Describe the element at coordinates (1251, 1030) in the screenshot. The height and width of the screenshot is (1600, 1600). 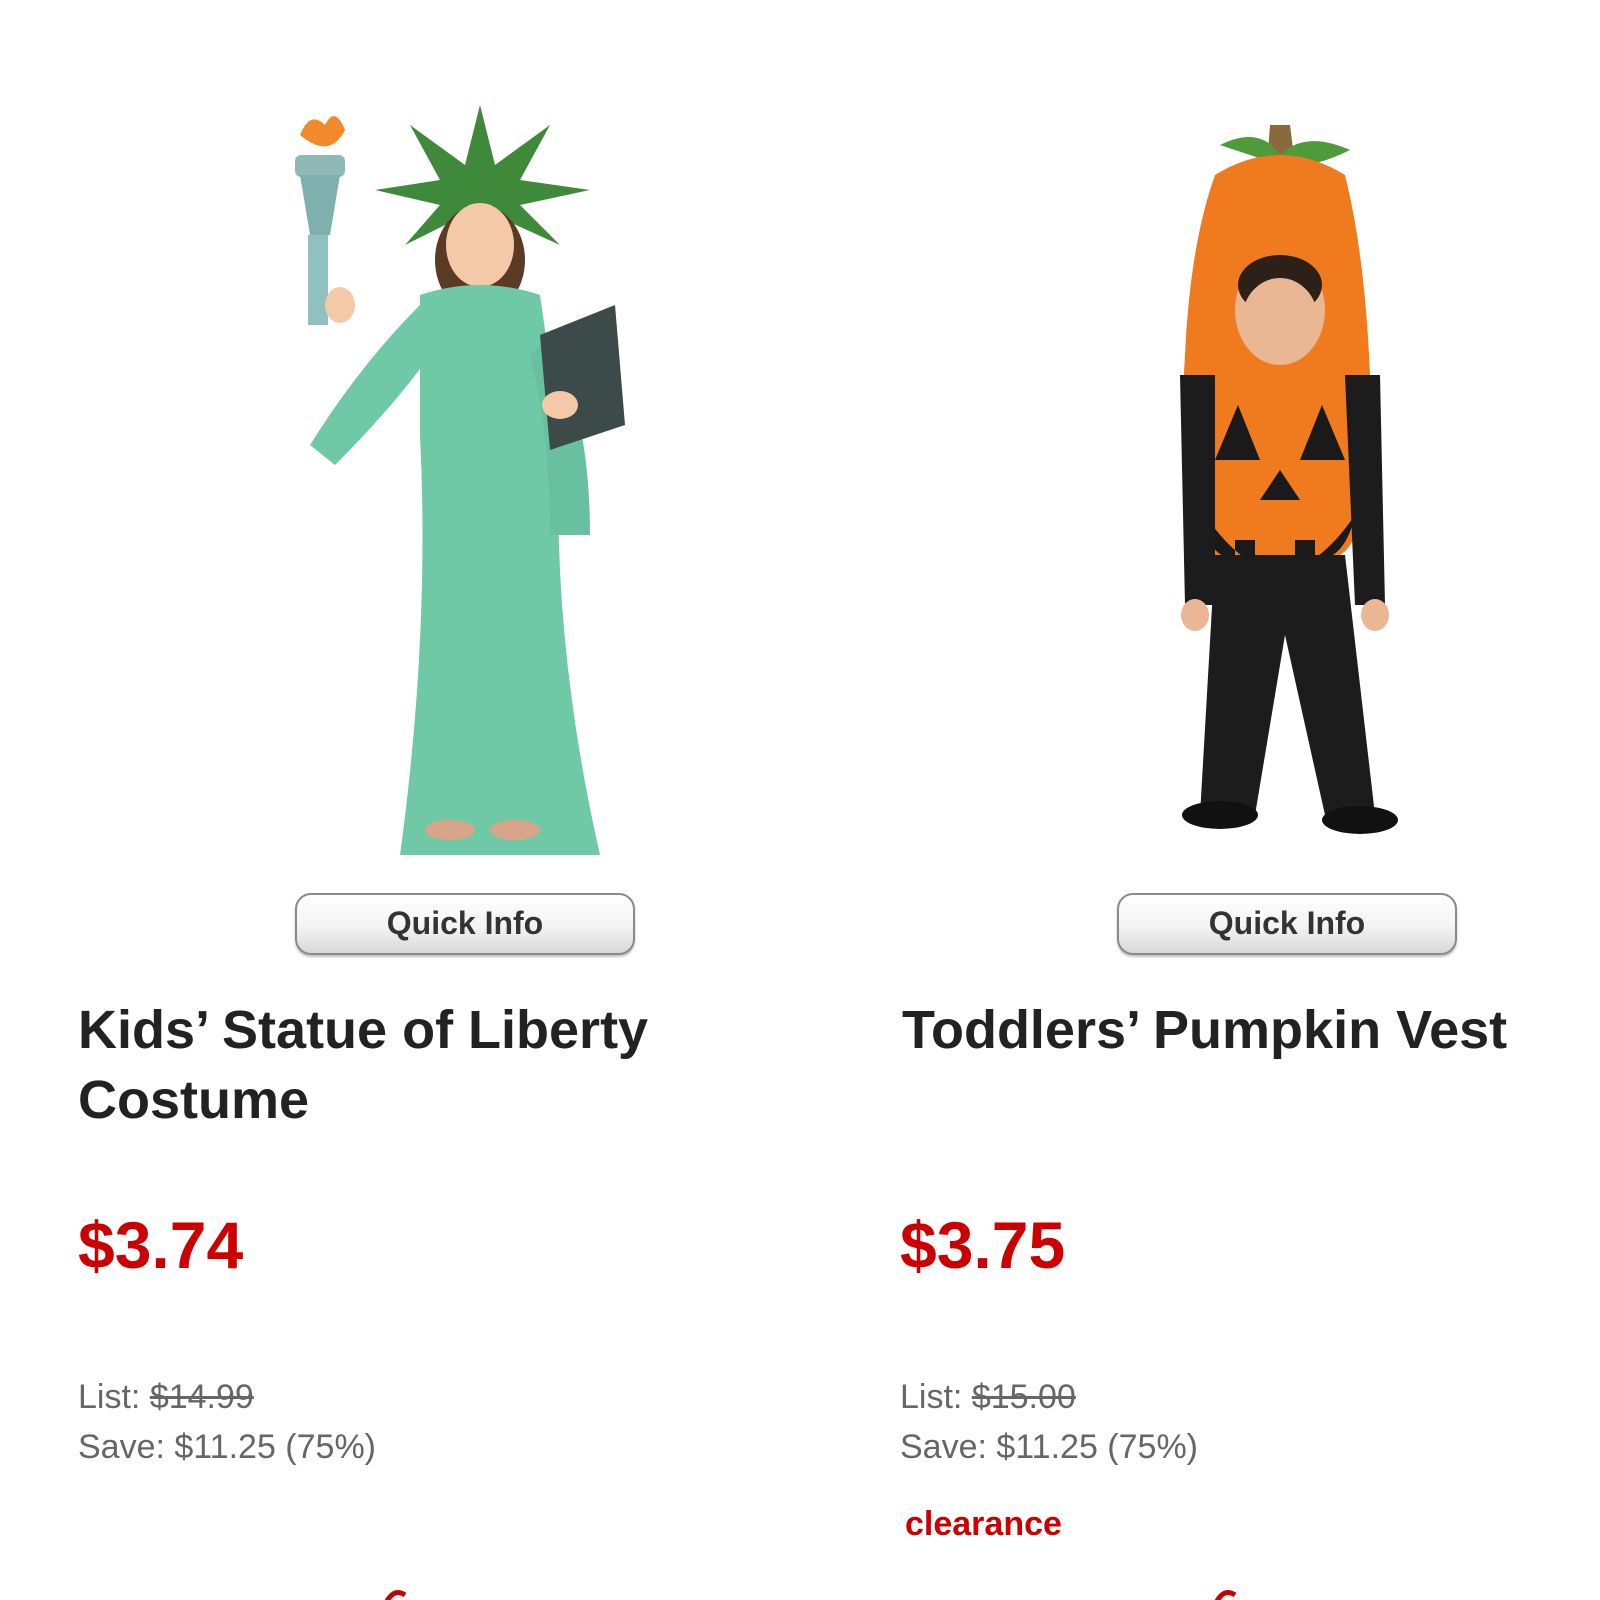
I see `product-title: Toddlers’ Pumpkin Vest` at that location.